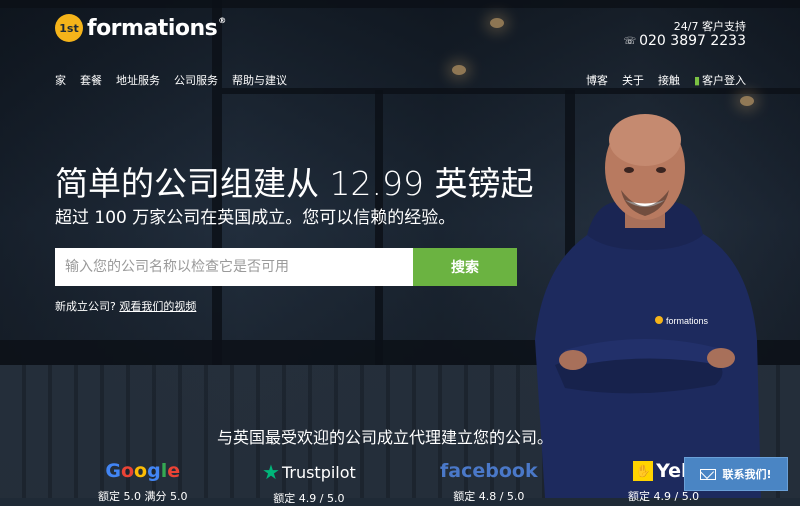 The width and height of the screenshot is (800, 506). What do you see at coordinates (669, 80) in the screenshot?
I see `nav-item-contact: 接触` at bounding box center [669, 80].